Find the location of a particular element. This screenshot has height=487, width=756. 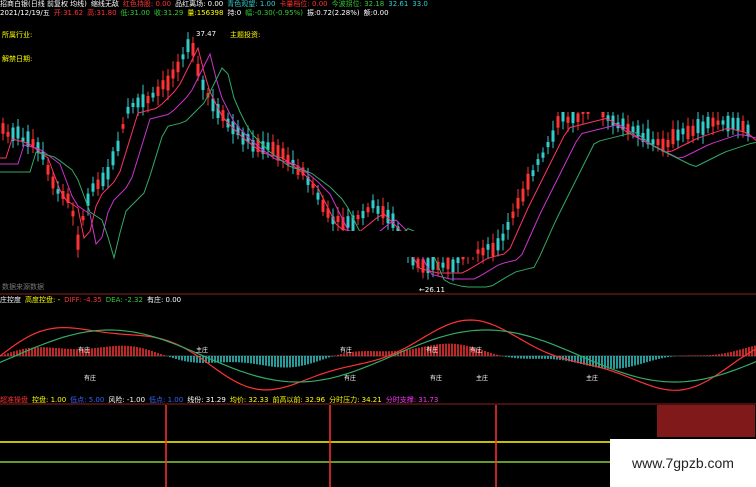

bottom-header-item: 低点: 1.00 is located at coordinates (166, 400).